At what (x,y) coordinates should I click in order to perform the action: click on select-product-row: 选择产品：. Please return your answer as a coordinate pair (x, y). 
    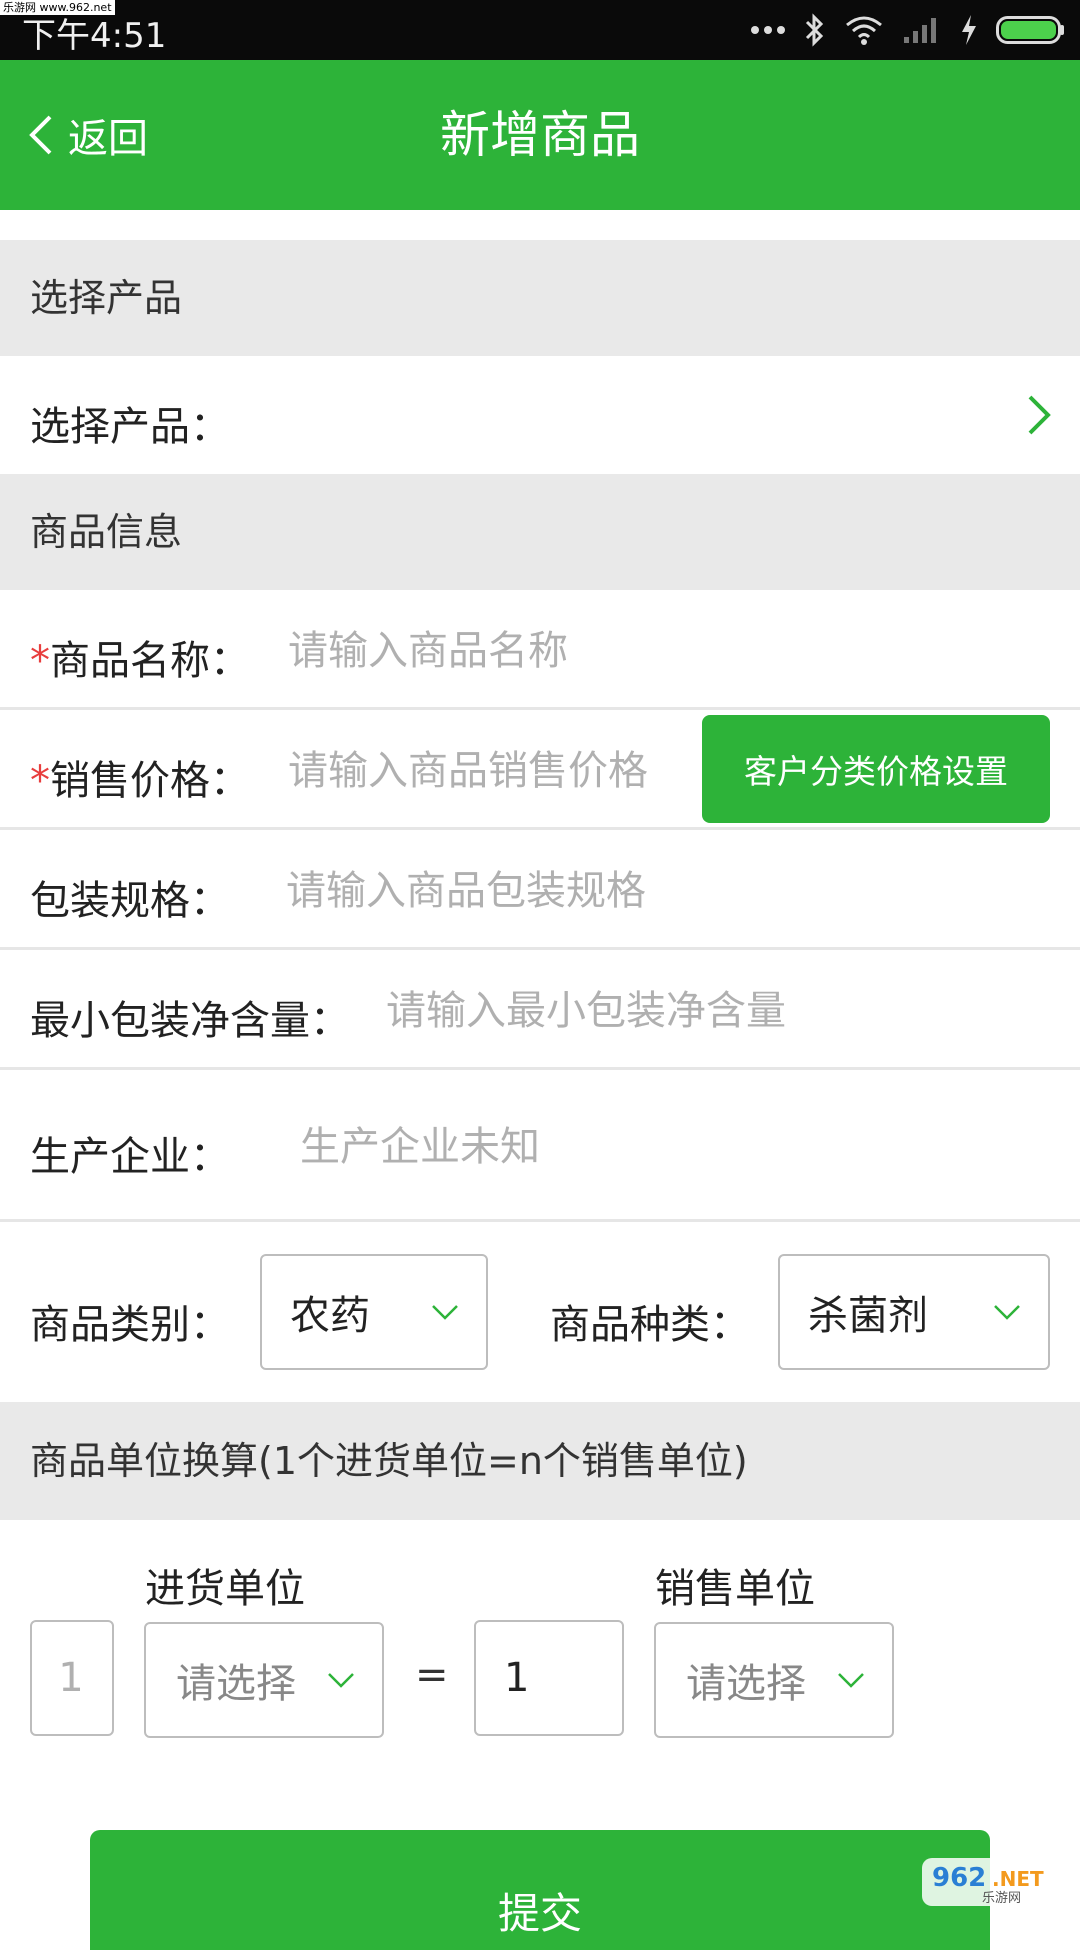
    Looking at the image, I should click on (540, 415).